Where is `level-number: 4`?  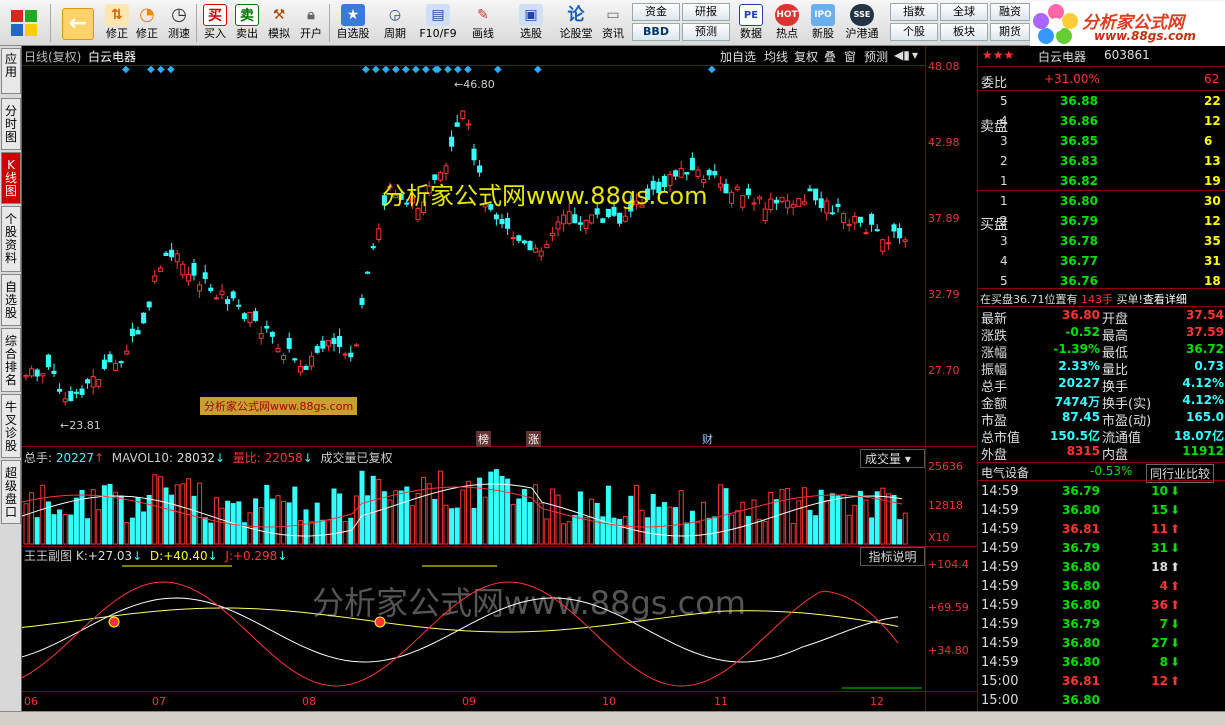 level-number: 4 is located at coordinates (1004, 121).